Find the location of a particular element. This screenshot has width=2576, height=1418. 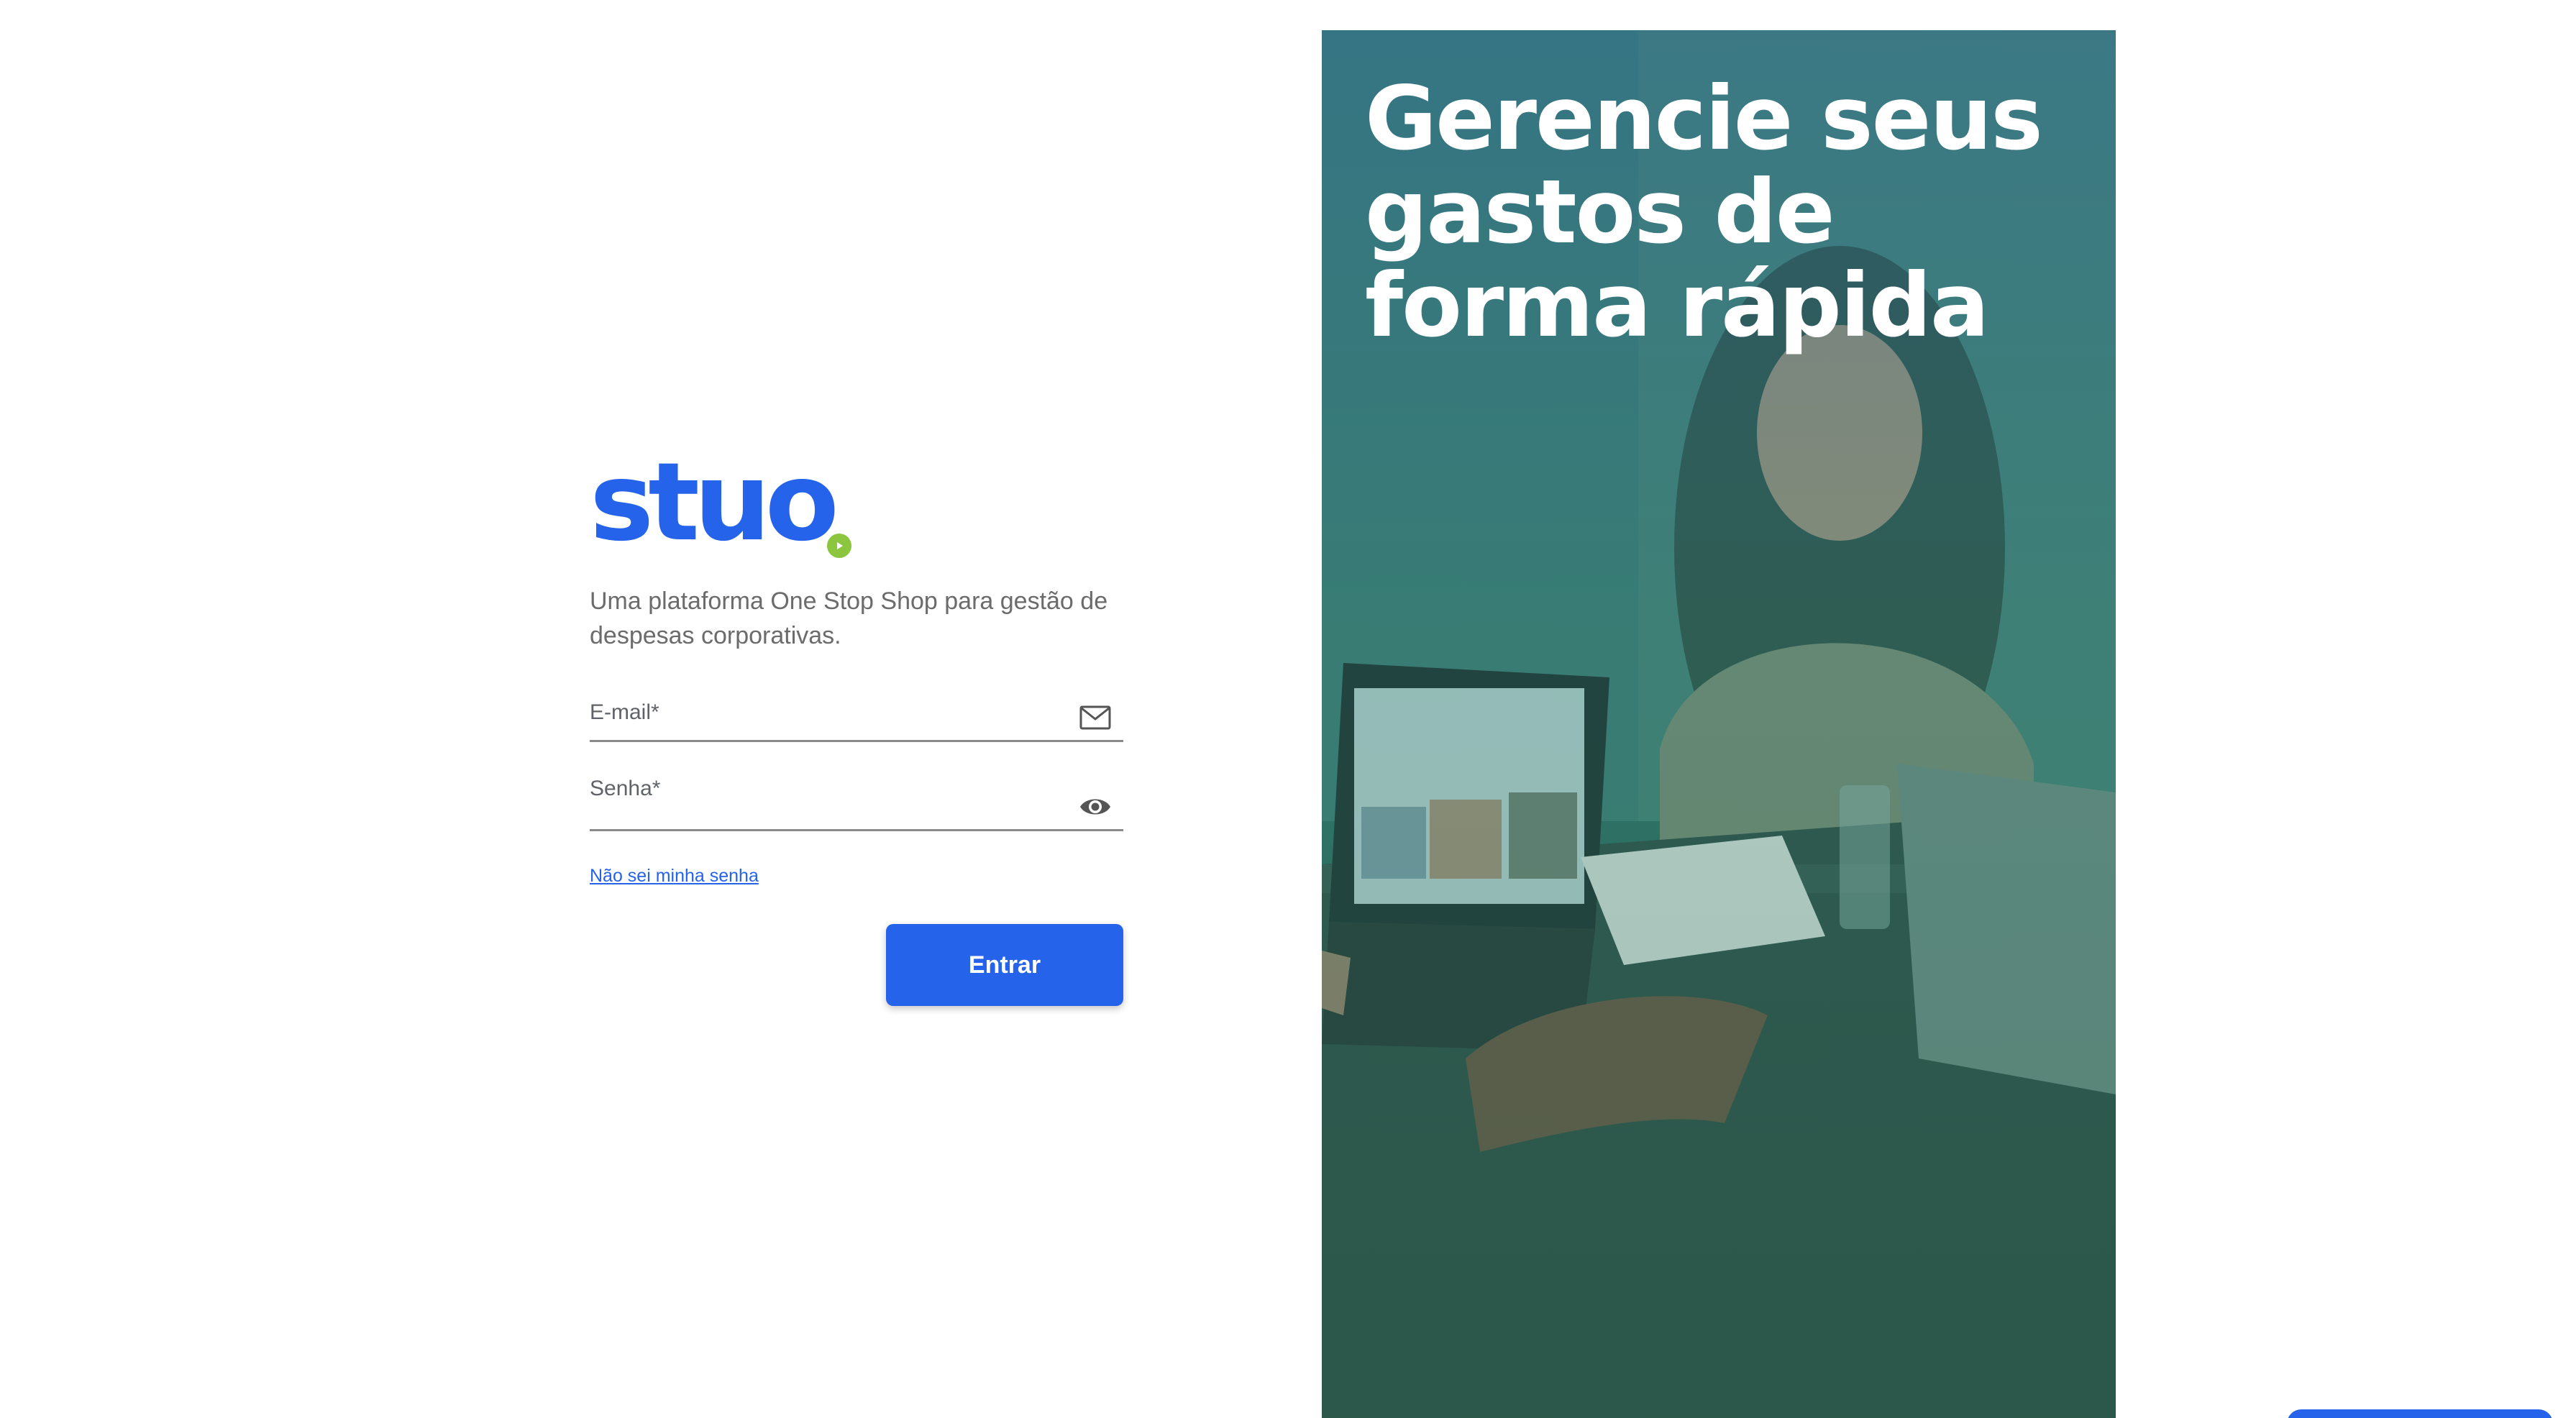

hero-title: Gerencie seus gastos de forma rápida is located at coordinates (1704, 213).